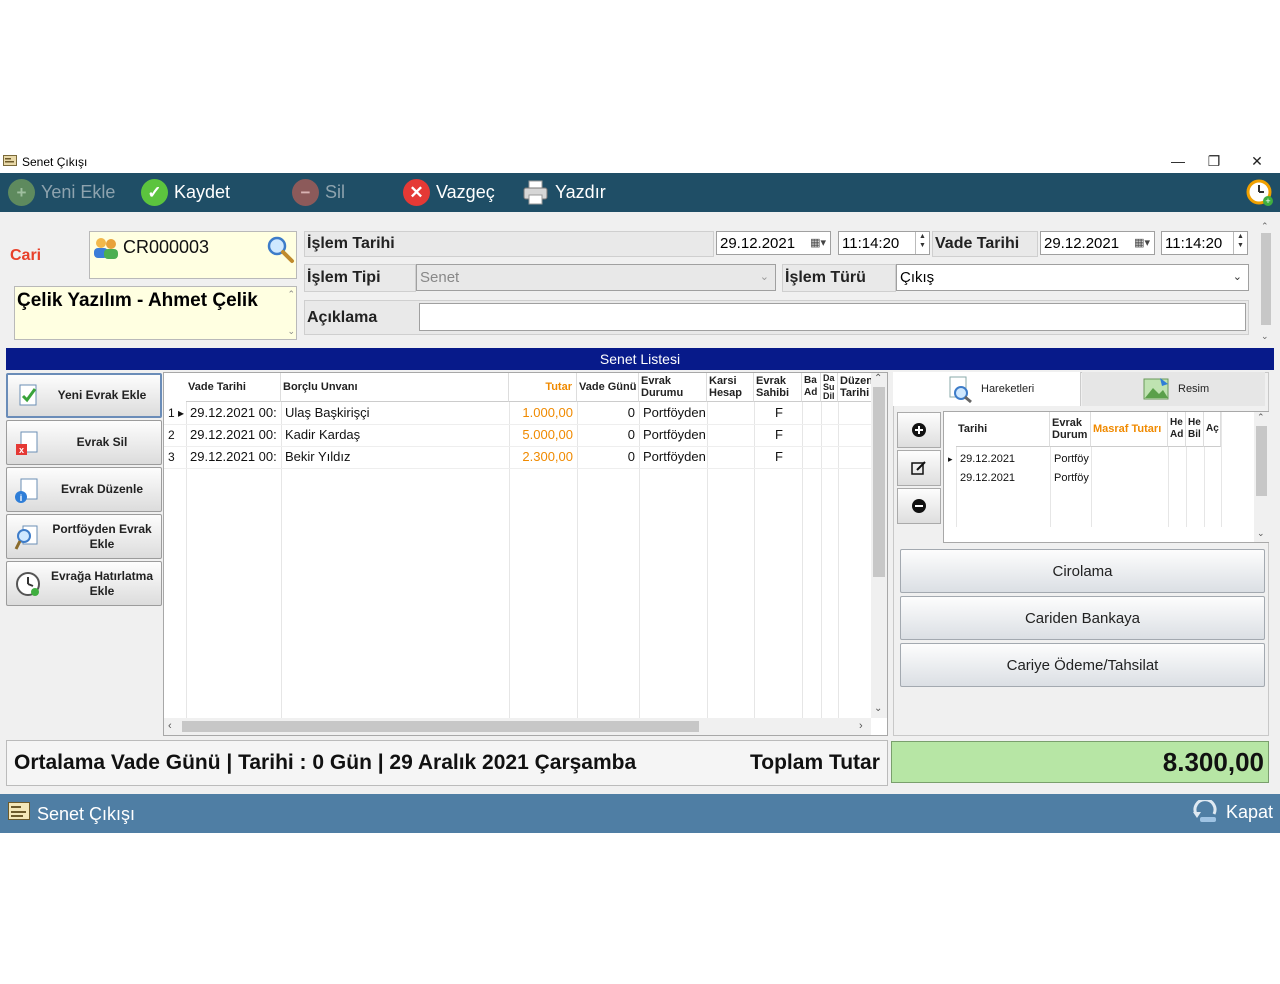 This screenshot has width=1280, height=984. Describe the element at coordinates (78, 192) in the screenshot. I see `new-button-label: Yeni Ekle` at that location.